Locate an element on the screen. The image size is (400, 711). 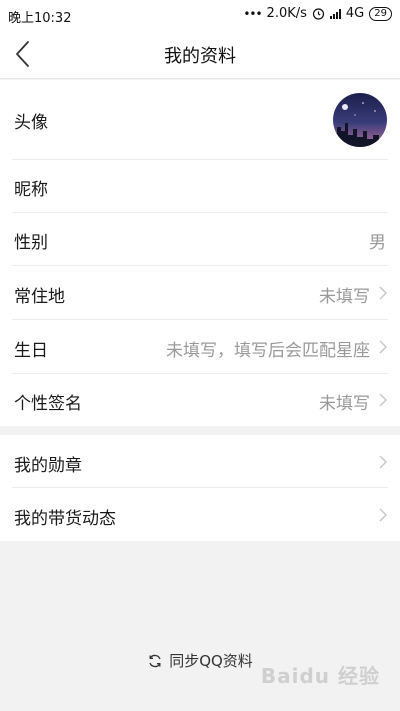
avatar-image is located at coordinates (360, 120).